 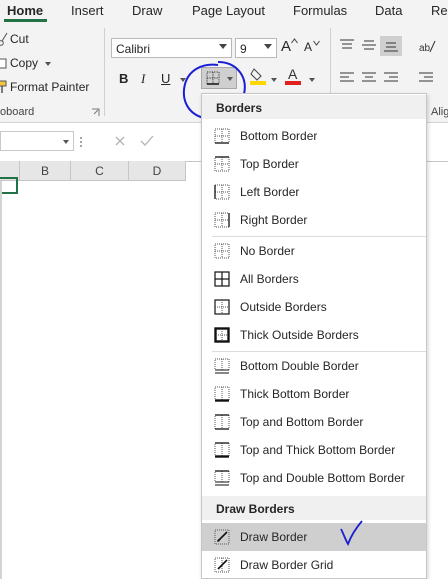 I want to click on outside-borders-icon, so click(x=222, y=307).